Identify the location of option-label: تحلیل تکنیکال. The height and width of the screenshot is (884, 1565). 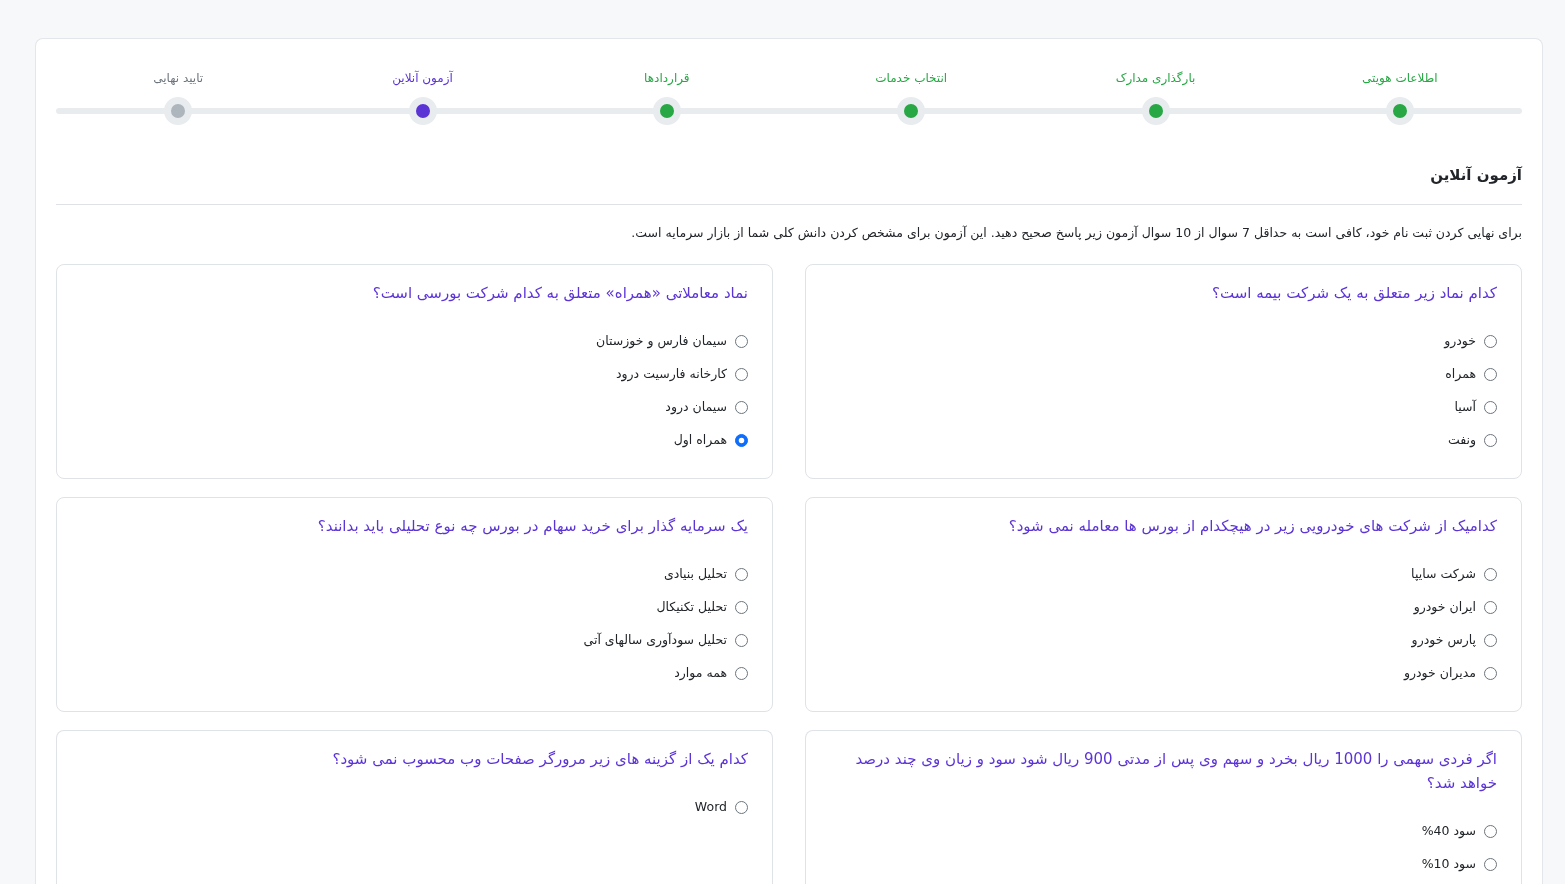
(691, 607).